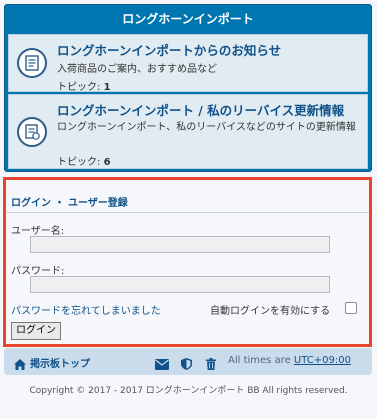  What do you see at coordinates (211, 364) in the screenshot?
I see `trash-icon` at bounding box center [211, 364].